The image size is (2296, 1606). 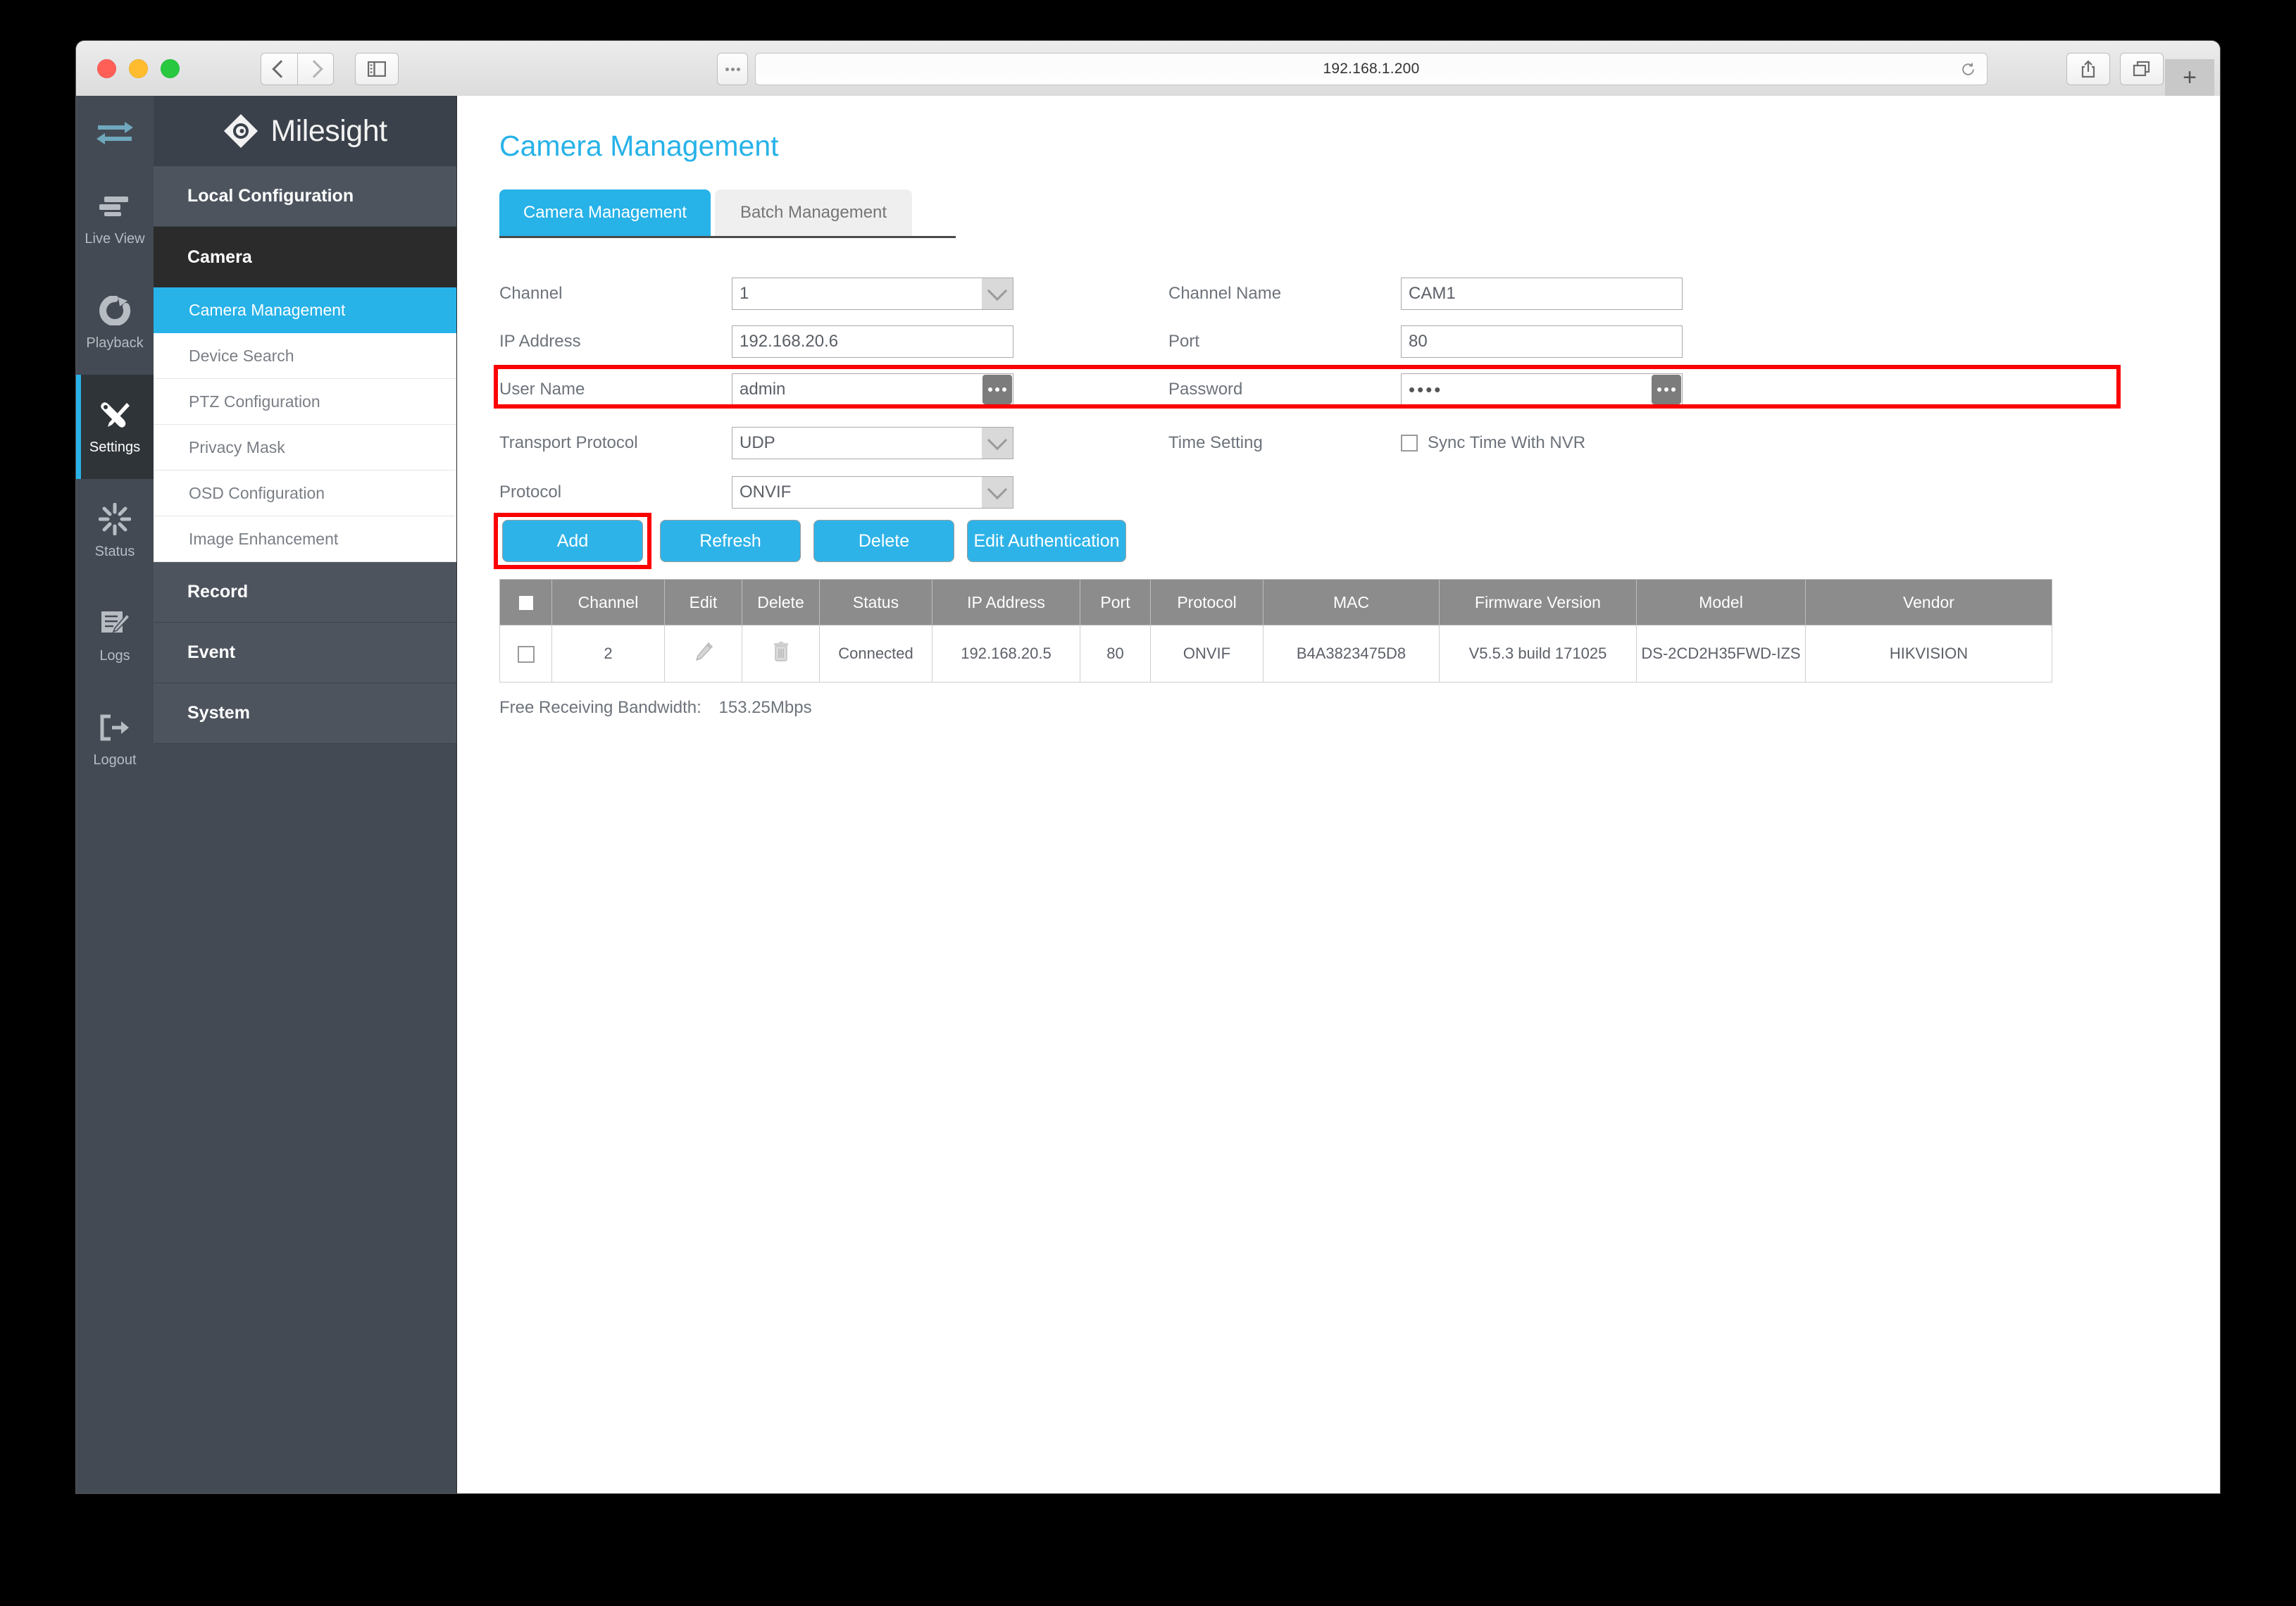 I want to click on bandwidth-value: 153.25Mbps, so click(x=765, y=707).